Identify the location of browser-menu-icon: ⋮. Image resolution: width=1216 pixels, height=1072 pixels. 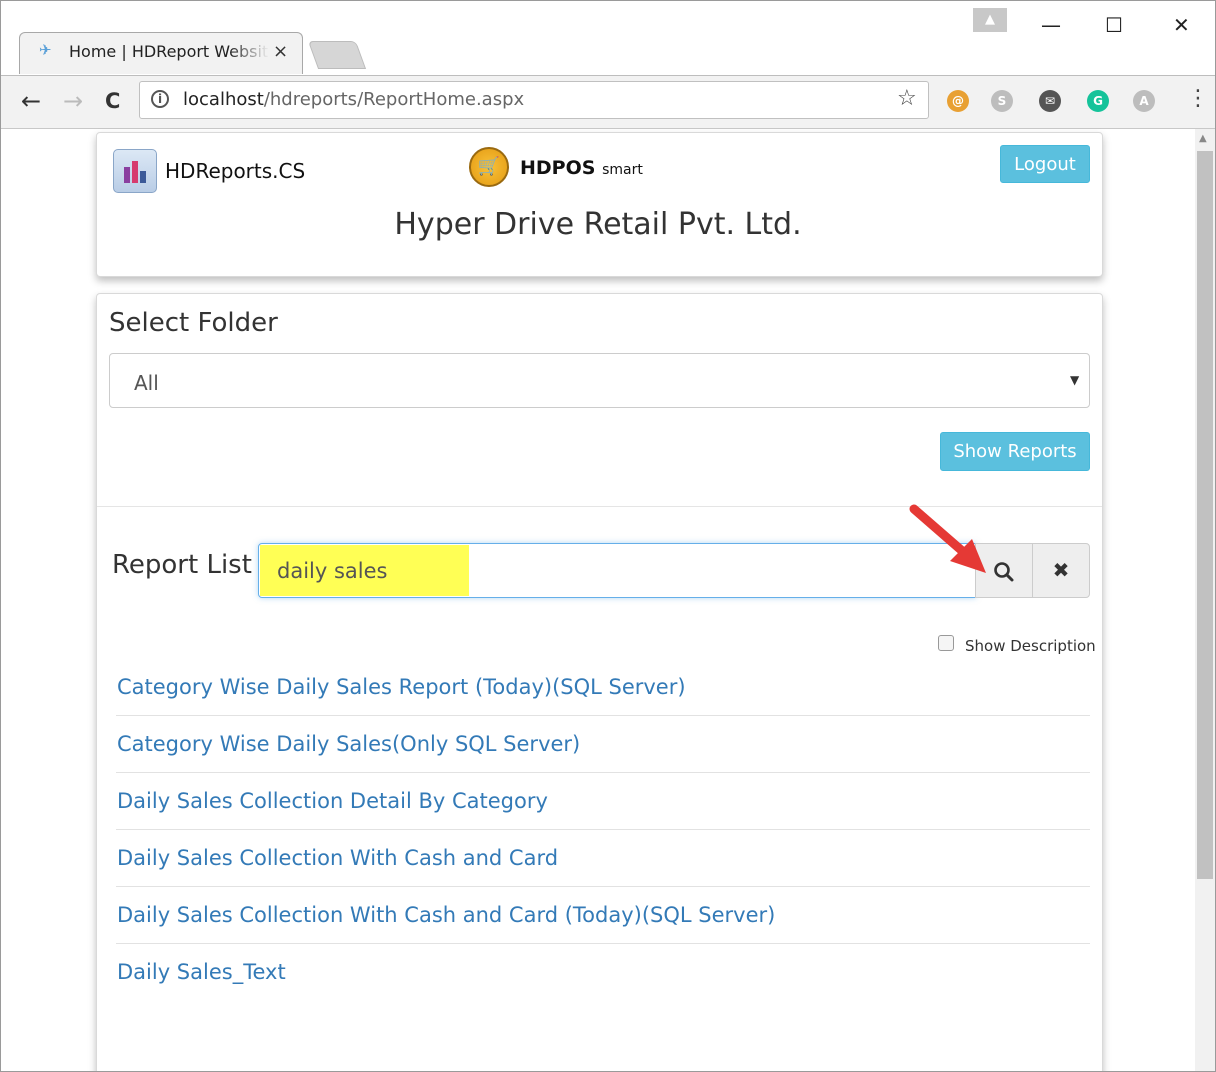
(1198, 98).